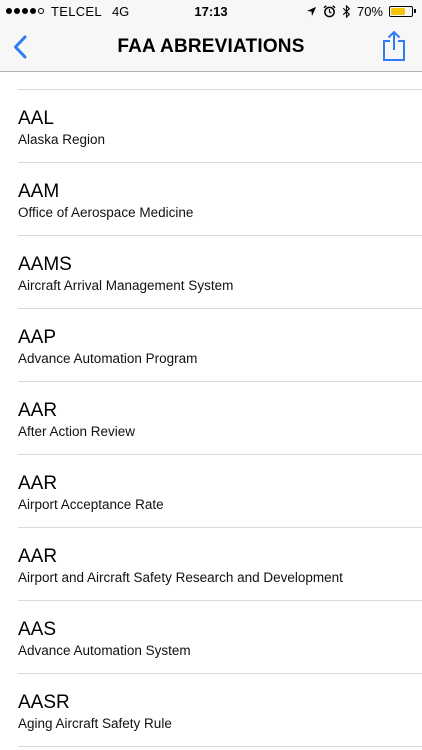 Image resolution: width=422 pixels, height=750 pixels. What do you see at coordinates (36, 118) in the screenshot?
I see `item-abbreviation: AAL` at bounding box center [36, 118].